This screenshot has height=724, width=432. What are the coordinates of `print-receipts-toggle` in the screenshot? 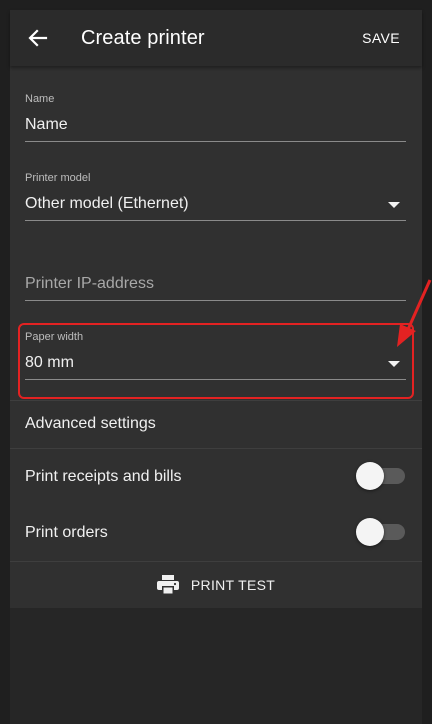 It's located at (381, 476).